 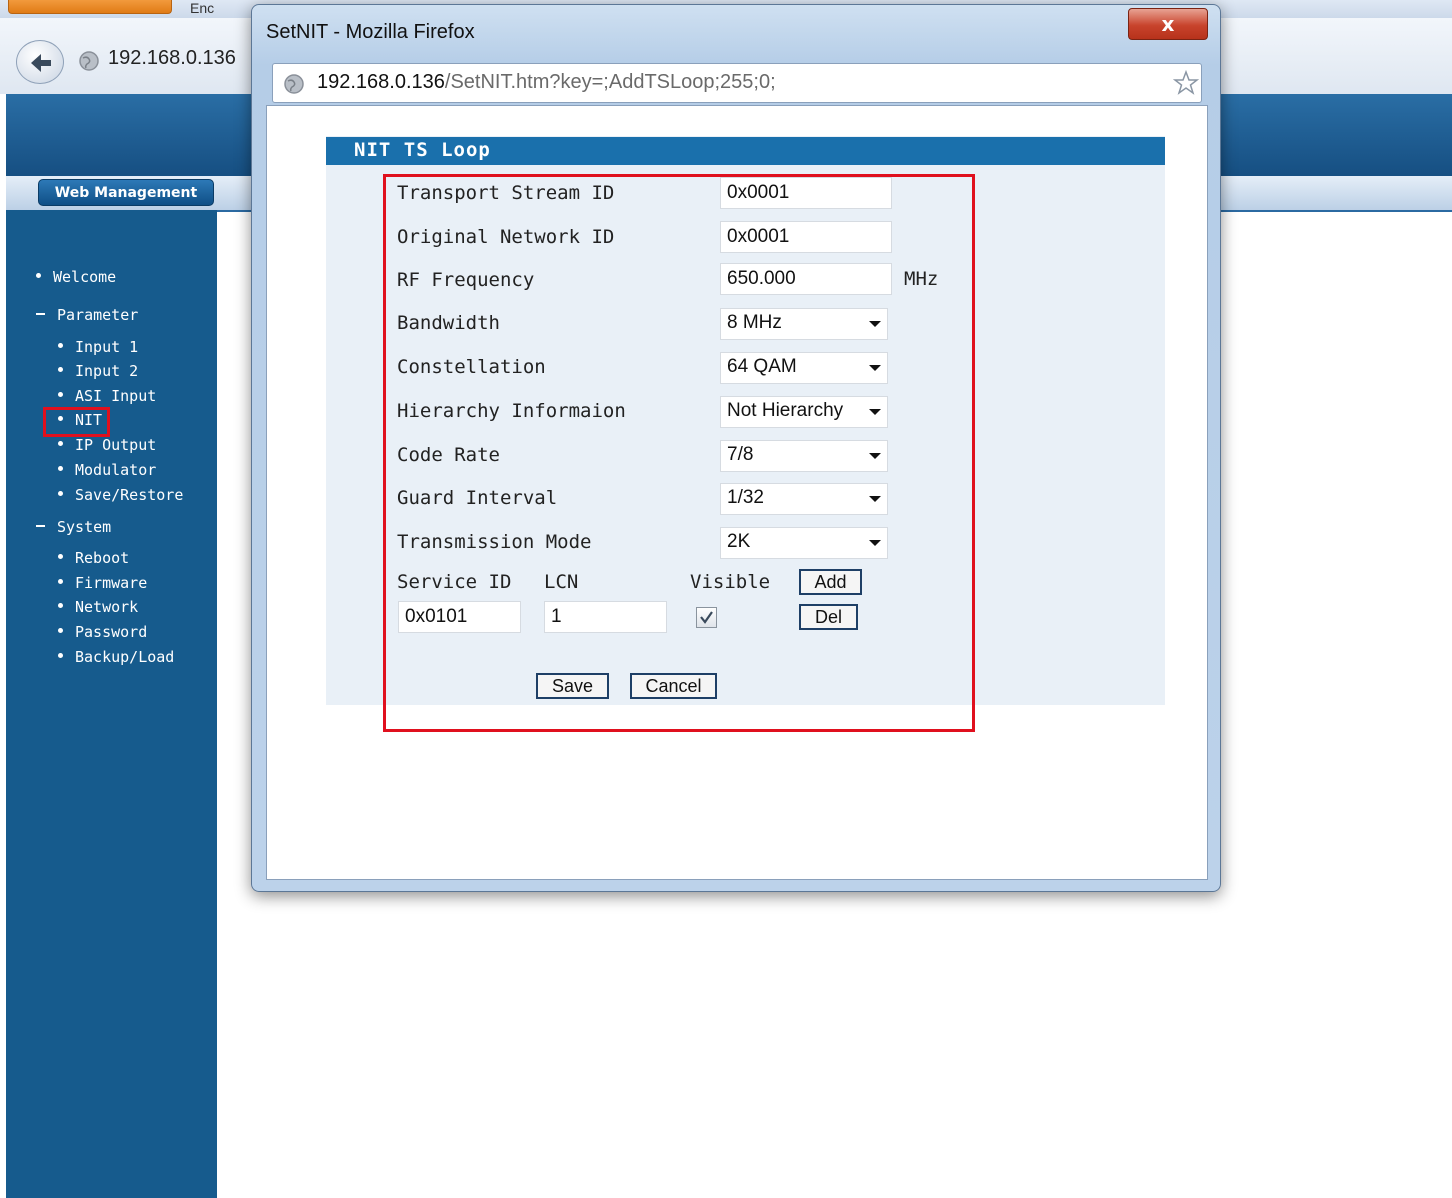 What do you see at coordinates (125, 657) in the screenshot?
I see `sidebar-item-label: Backup/Load` at bounding box center [125, 657].